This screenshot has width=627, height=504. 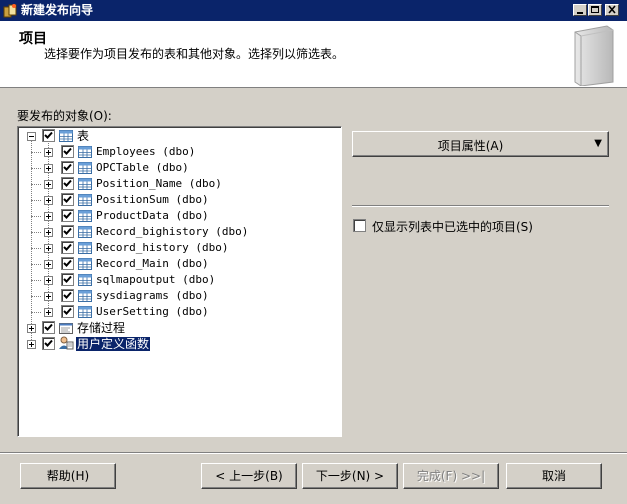 What do you see at coordinates (57, 10) in the screenshot?
I see `window-title: 新建发布向导` at bounding box center [57, 10].